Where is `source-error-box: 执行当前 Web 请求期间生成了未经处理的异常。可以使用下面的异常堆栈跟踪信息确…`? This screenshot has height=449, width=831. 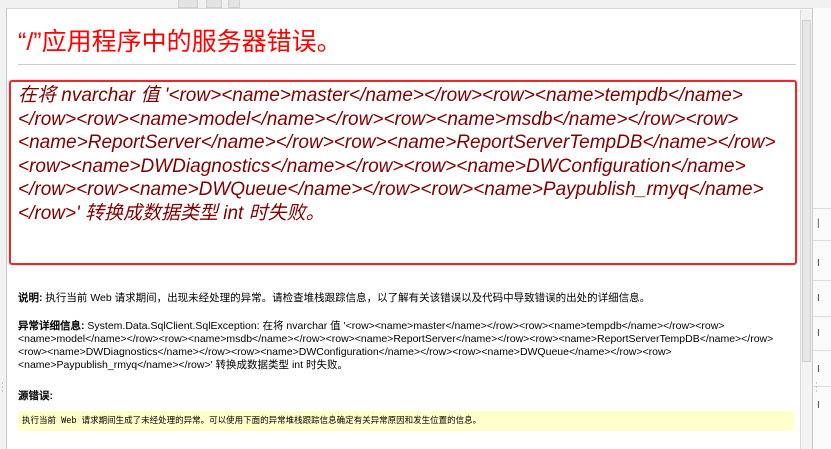
source-error-box: 执行当前 Web 请求期间生成了未经处理的异常。可以使用下面的异常堆栈跟踪信息确… is located at coordinates (406, 421).